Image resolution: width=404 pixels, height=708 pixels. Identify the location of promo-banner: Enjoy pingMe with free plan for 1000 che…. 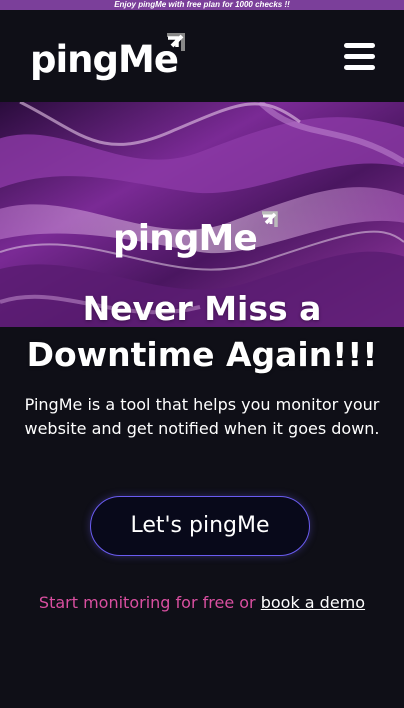
(202, 5).